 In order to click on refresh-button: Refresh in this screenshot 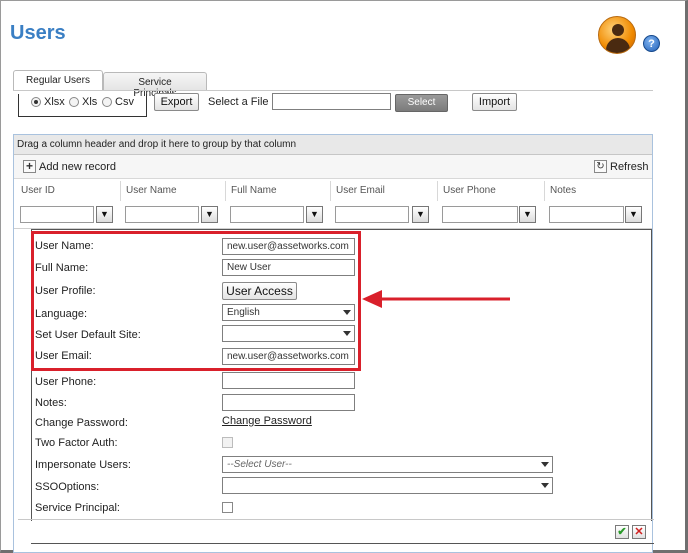, I will do `click(629, 167)`.